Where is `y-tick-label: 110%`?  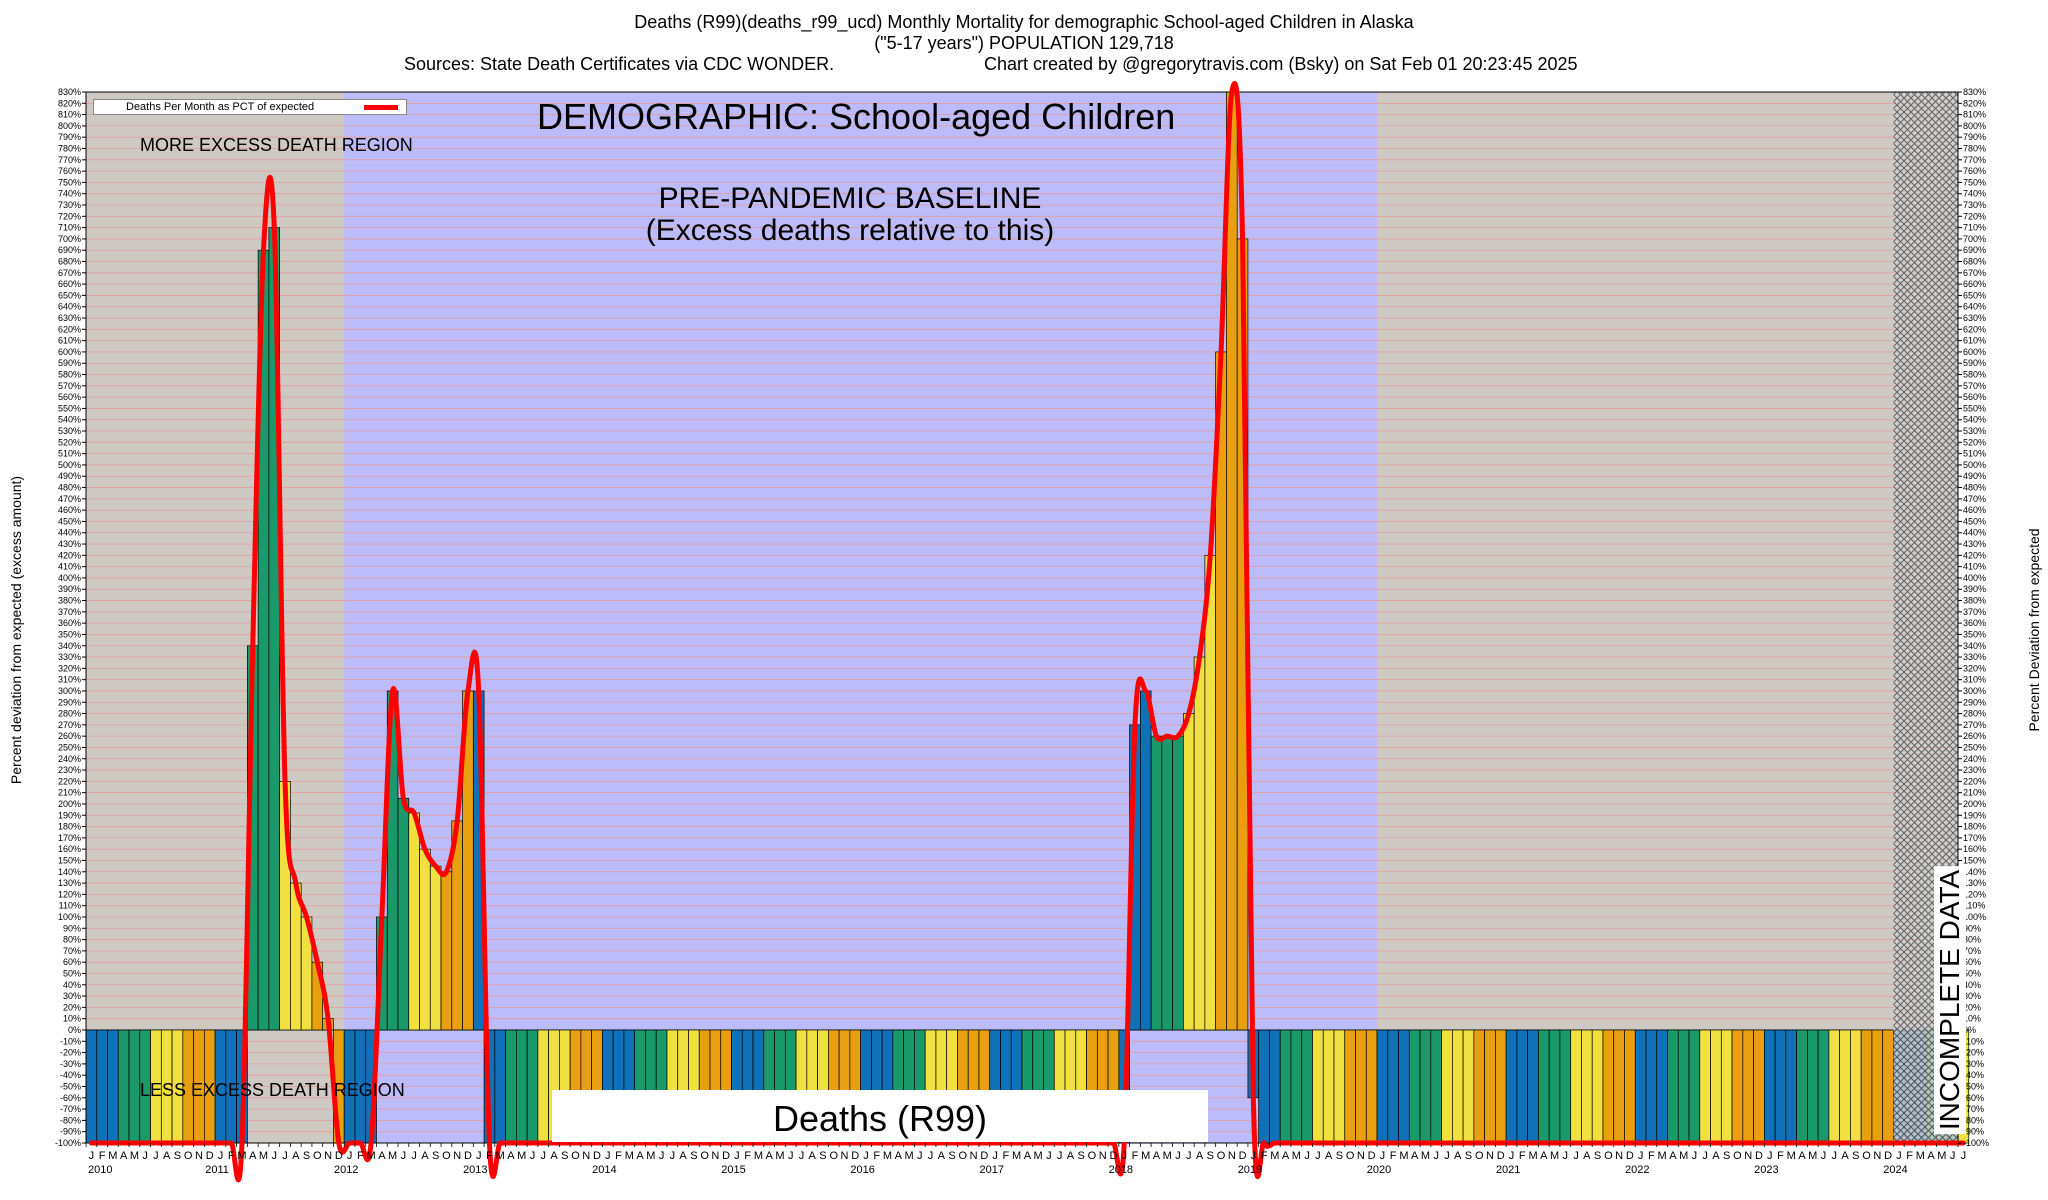
y-tick-label: 110% is located at coordinates (70, 906).